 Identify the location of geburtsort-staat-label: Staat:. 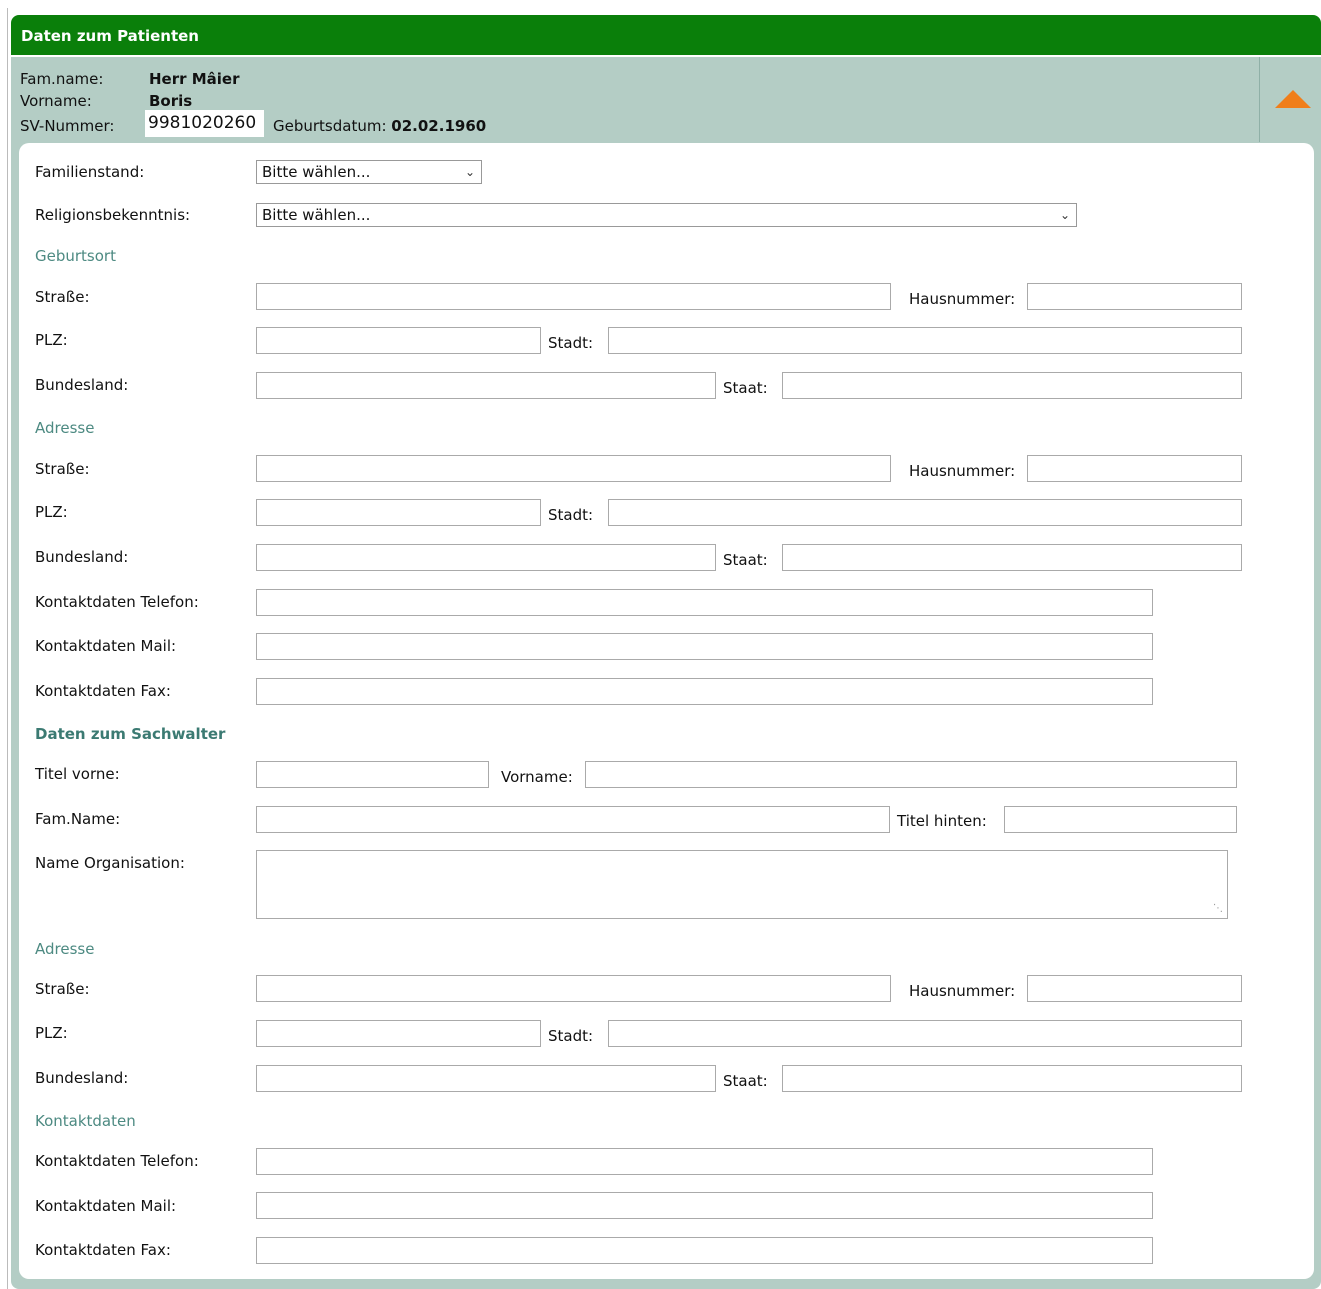
(745, 388).